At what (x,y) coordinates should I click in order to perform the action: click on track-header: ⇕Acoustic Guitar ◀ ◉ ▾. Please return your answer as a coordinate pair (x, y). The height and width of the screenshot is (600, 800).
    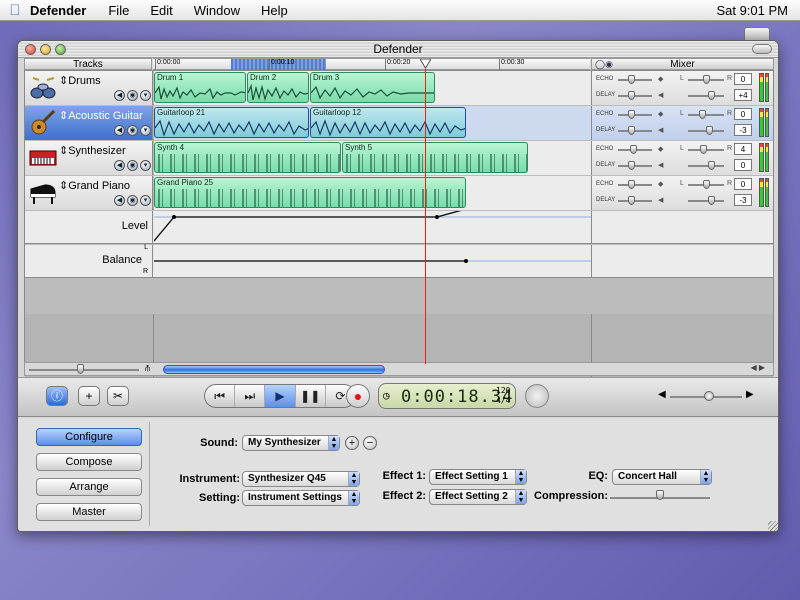
    Looking at the image, I should click on (89, 123).